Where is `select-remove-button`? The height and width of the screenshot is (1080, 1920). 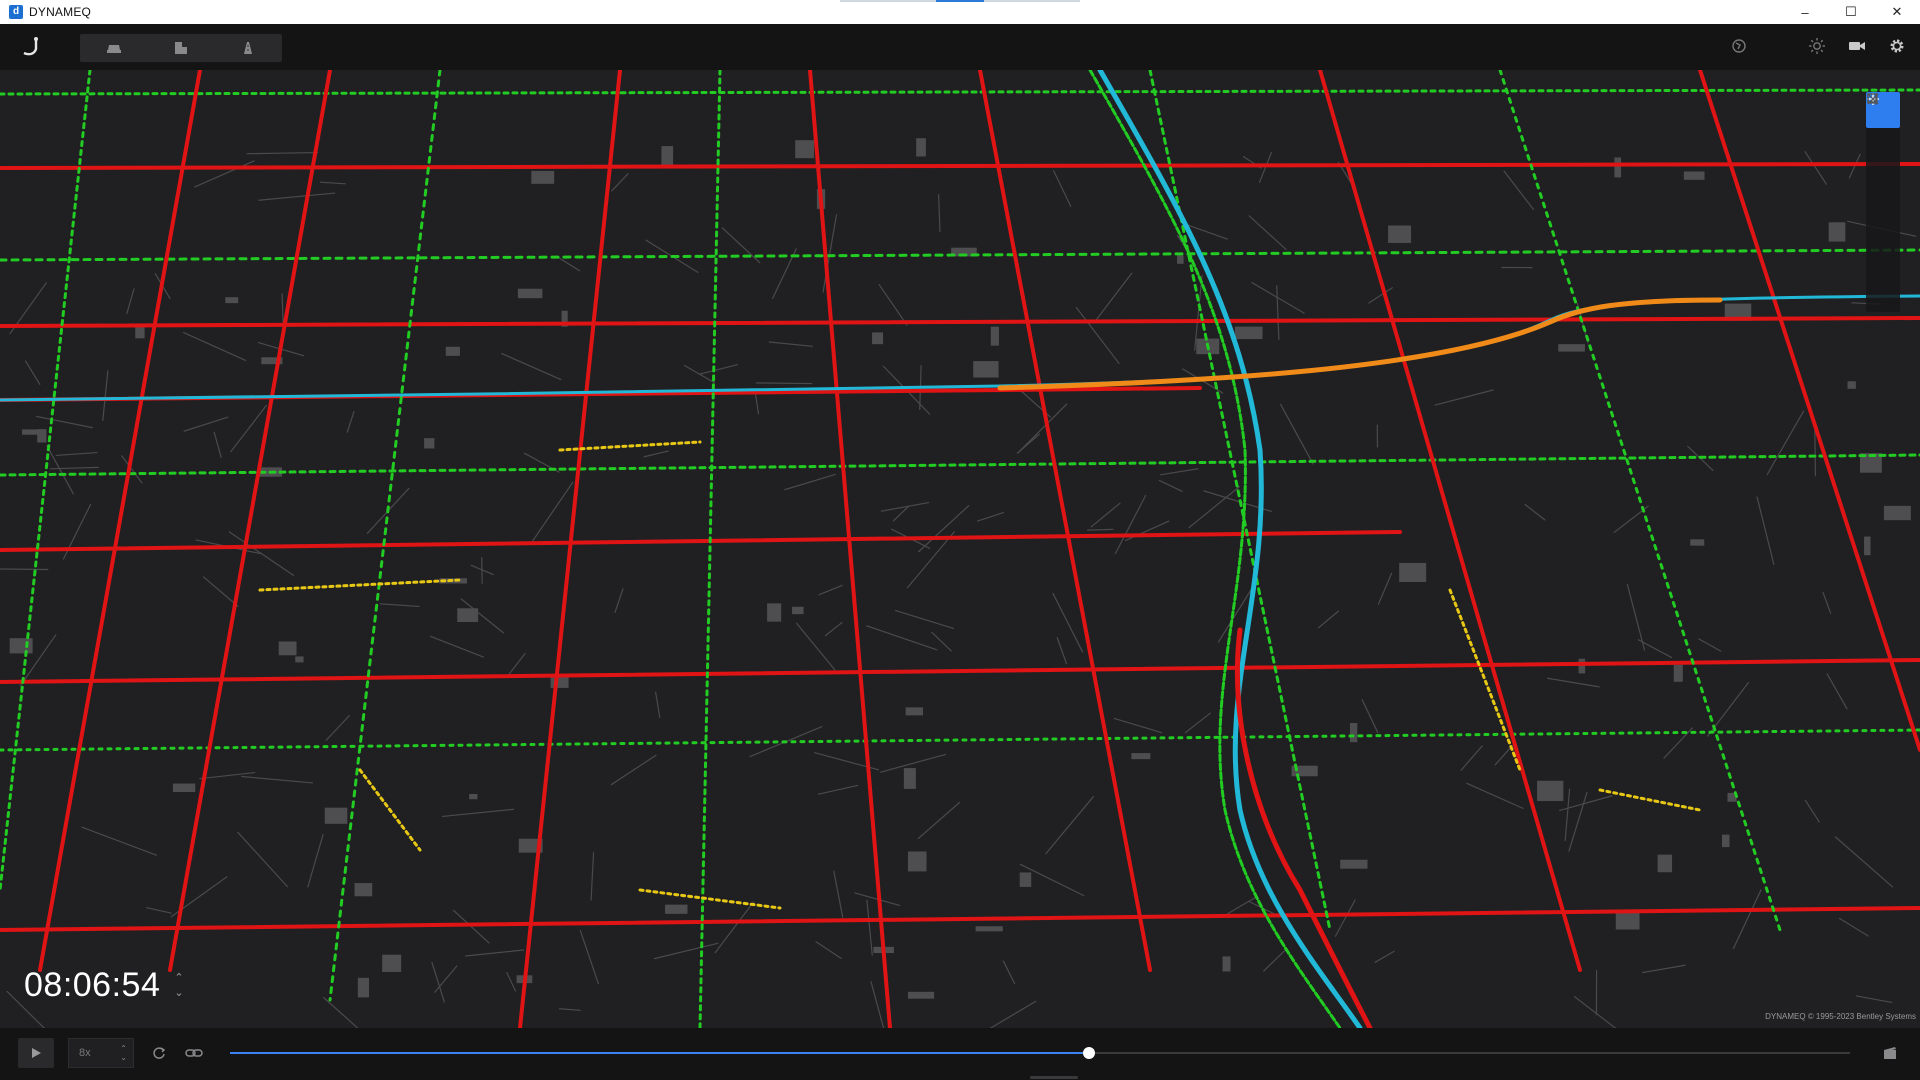
select-remove-button is located at coordinates (1883, 182).